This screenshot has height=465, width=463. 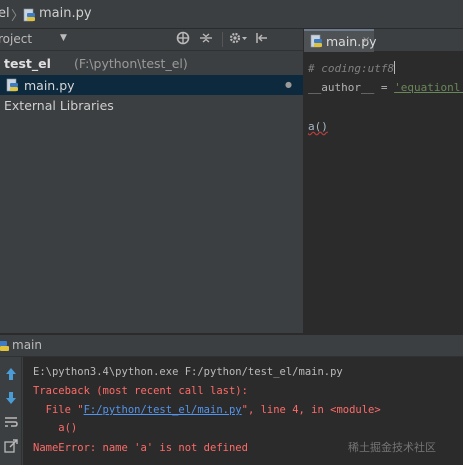 What do you see at coordinates (206, 40) in the screenshot?
I see `collapse-all-icon` at bounding box center [206, 40].